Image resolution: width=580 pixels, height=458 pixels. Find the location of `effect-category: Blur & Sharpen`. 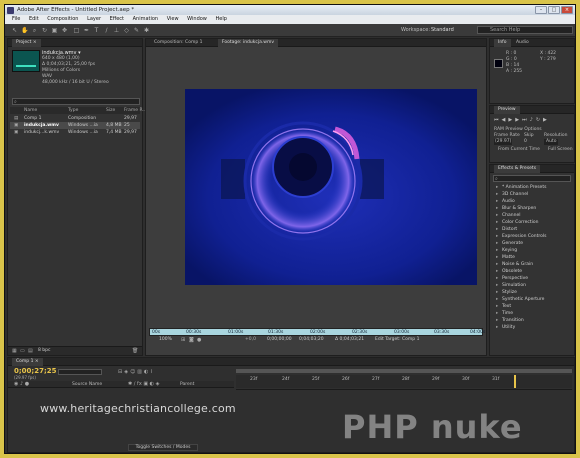

effect-category: Blur & Sharpen is located at coordinates (516, 208).